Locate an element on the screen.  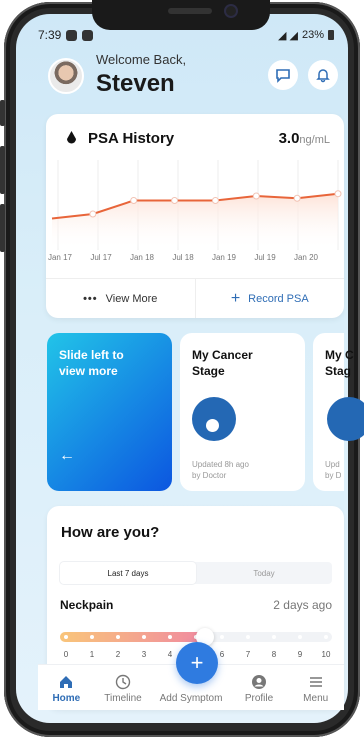
message-icon is located at coordinates (72, 35).